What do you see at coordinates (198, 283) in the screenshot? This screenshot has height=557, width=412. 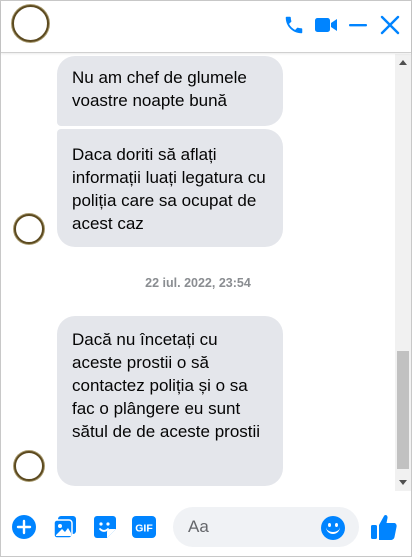 I see `message-timestamp: 22 iul. 2022, 23:54` at bounding box center [198, 283].